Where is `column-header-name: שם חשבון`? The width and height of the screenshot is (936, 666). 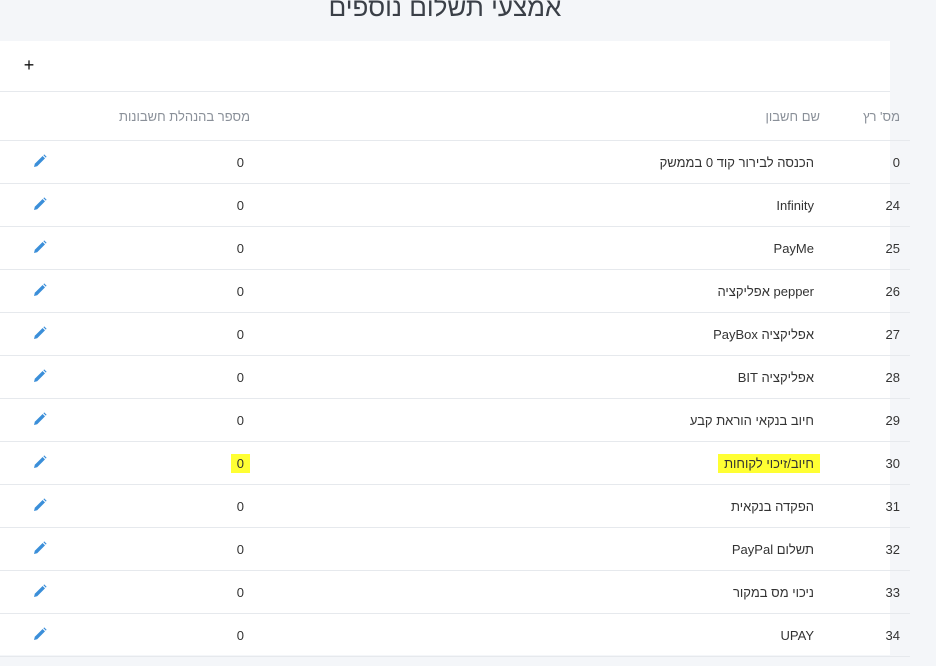 column-header-name: שם חשבון is located at coordinates (540, 116).